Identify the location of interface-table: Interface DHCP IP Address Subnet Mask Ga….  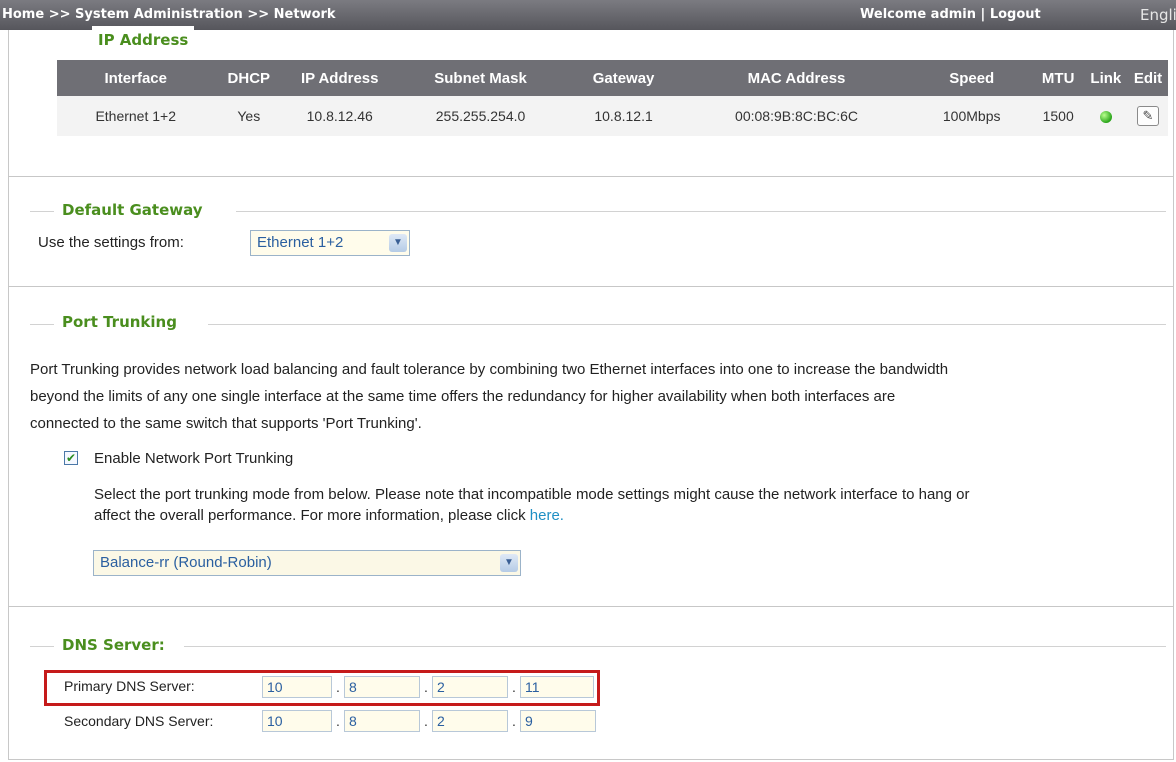
(612, 98).